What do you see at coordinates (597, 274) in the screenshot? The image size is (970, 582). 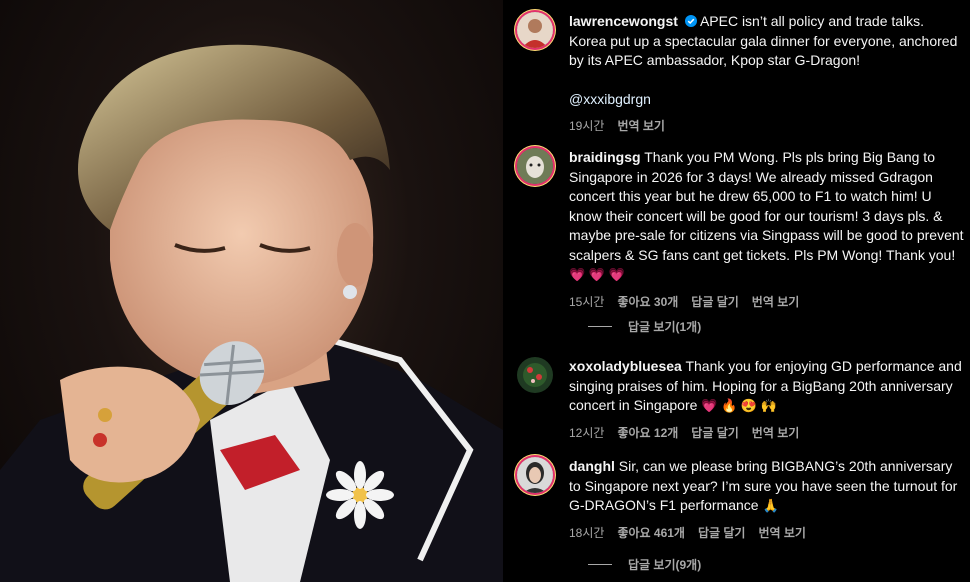 I see `comment-emojis: 💗 💗 💗` at bounding box center [597, 274].